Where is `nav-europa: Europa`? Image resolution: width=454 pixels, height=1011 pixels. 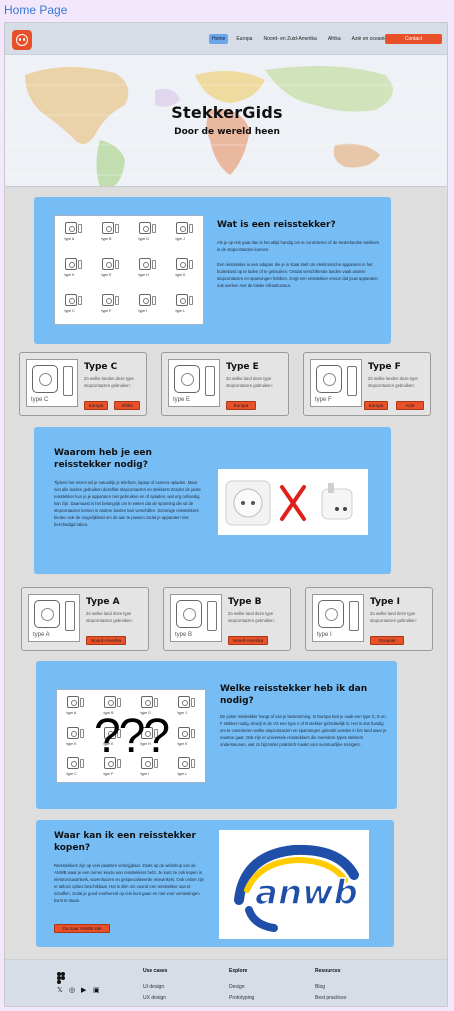 nav-europa: Europa is located at coordinates (244, 39).